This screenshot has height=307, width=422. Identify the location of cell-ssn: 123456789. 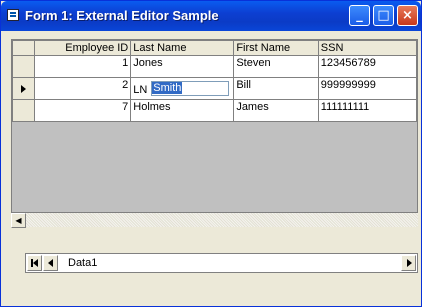
(367, 66).